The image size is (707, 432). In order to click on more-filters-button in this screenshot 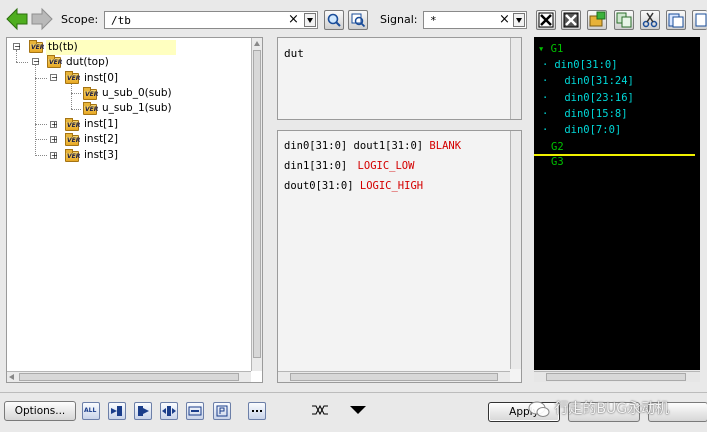, I will do `click(257, 411)`.